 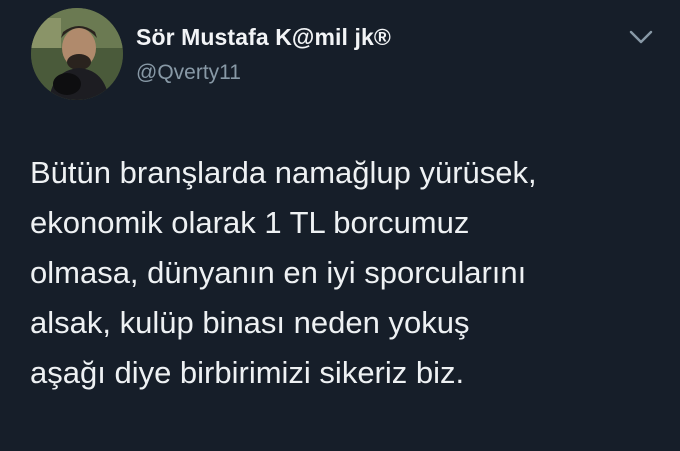 I want to click on author-display-name: Sör Mustafa K@mil jk®, so click(x=263, y=37).